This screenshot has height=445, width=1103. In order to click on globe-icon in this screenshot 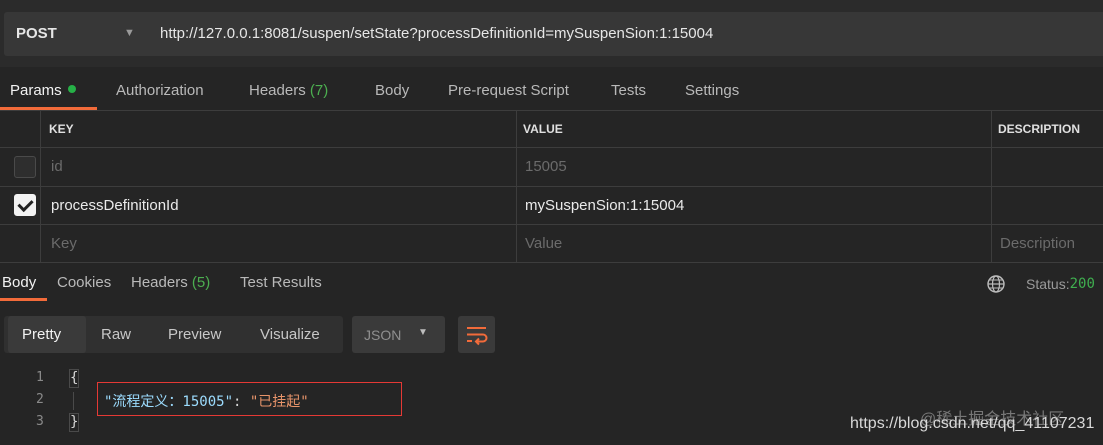, I will do `click(996, 284)`.